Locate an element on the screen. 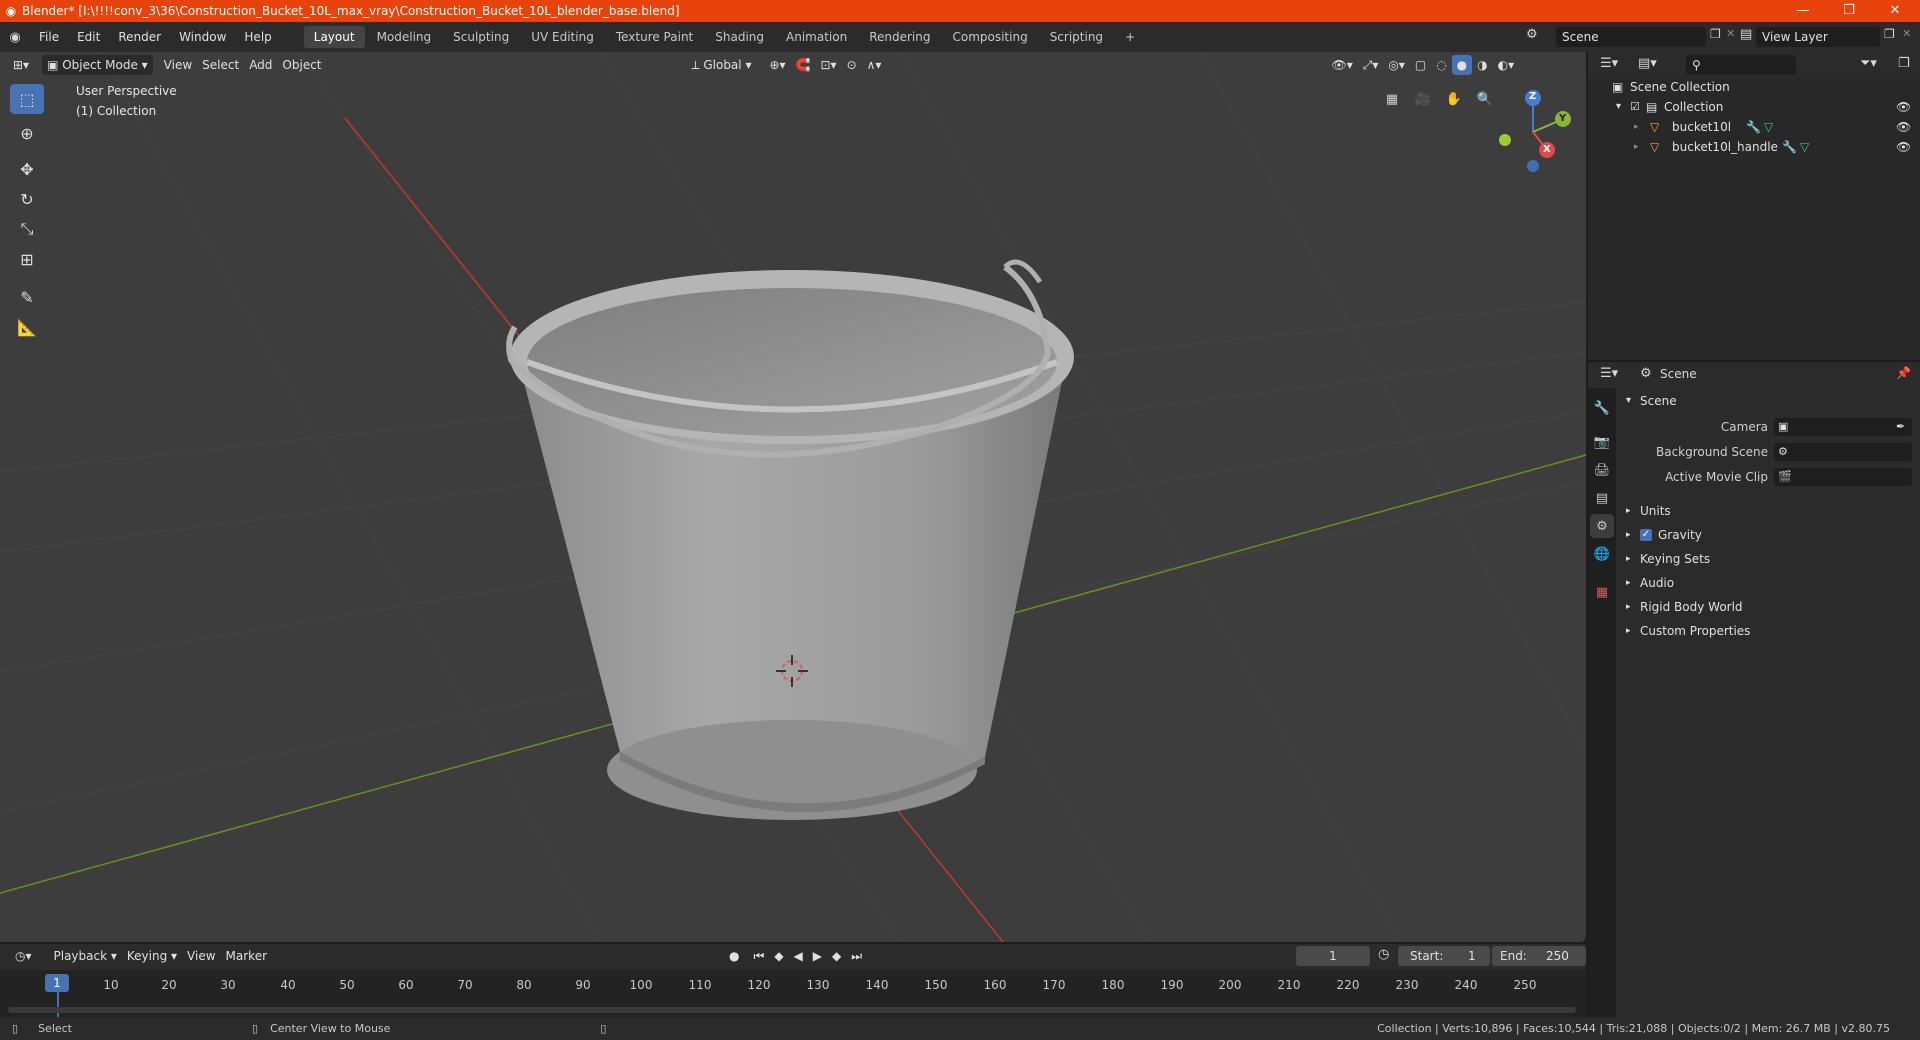 The image size is (1920, 1040). scene-tab-icon: ⚙ is located at coordinates (1602, 526).